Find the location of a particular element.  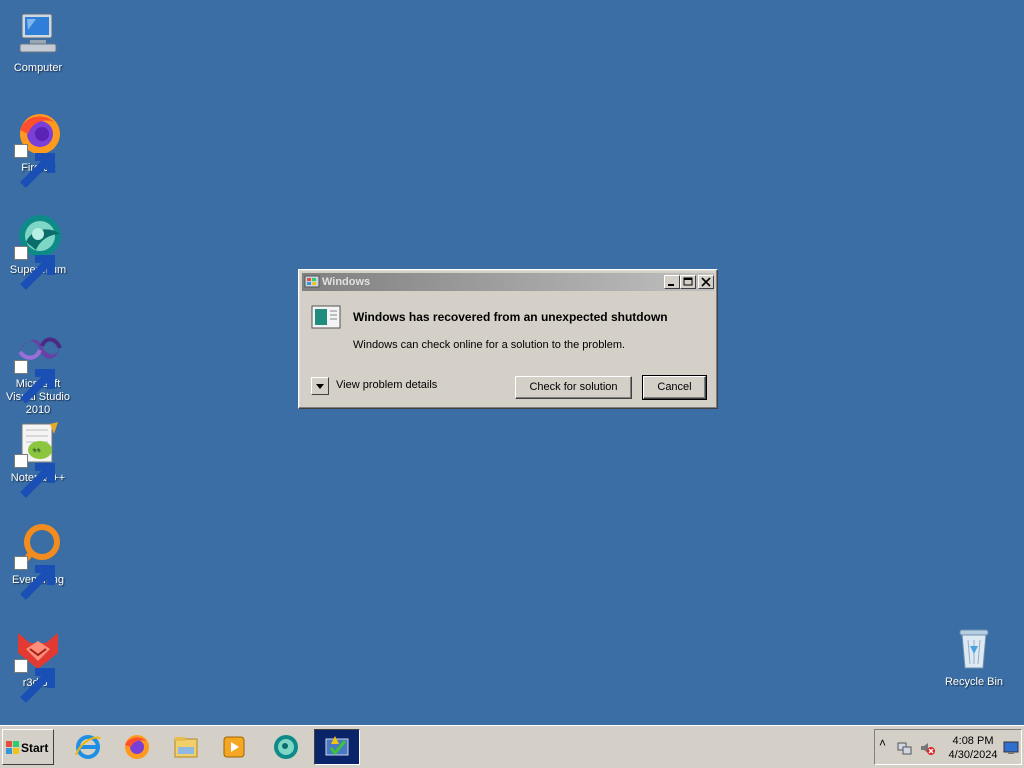

desktop-icon-recycle-bin: Recycle Bin is located at coordinates (974, 656).